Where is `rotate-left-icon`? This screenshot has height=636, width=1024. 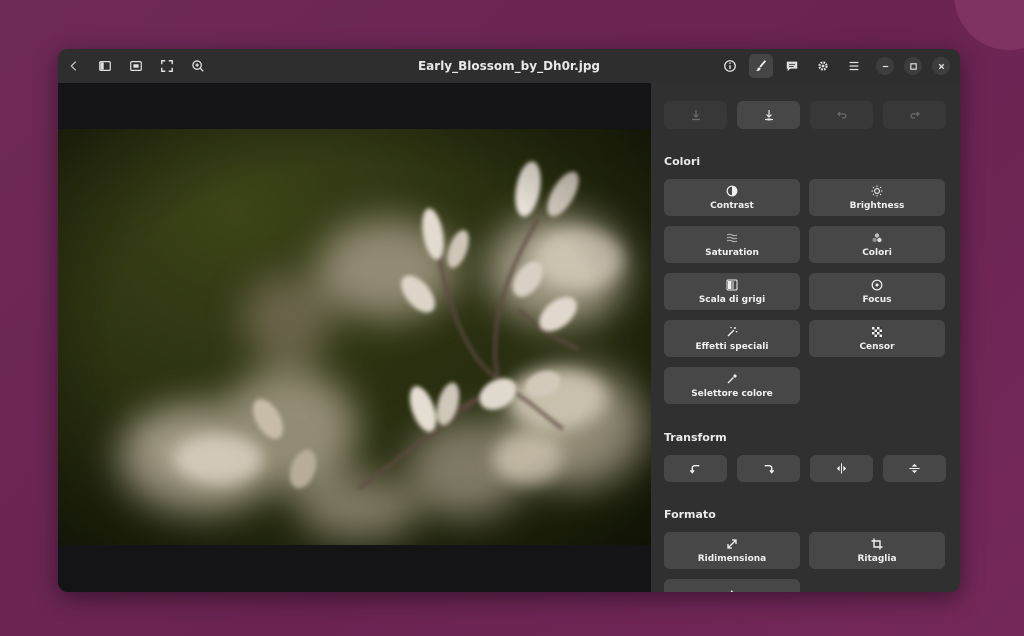 rotate-left-icon is located at coordinates (694, 469).